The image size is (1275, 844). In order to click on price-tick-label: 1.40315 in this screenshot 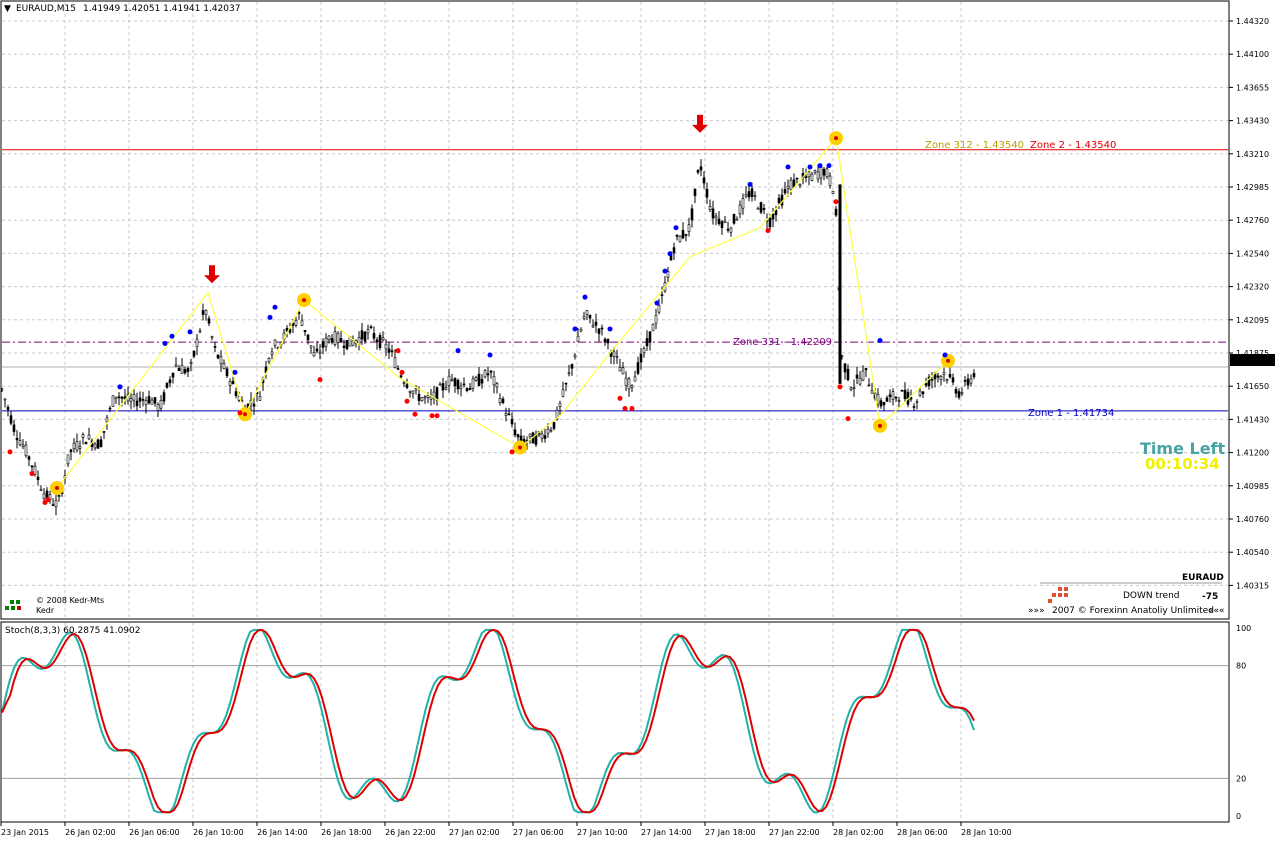, I will do `click(1252, 585)`.